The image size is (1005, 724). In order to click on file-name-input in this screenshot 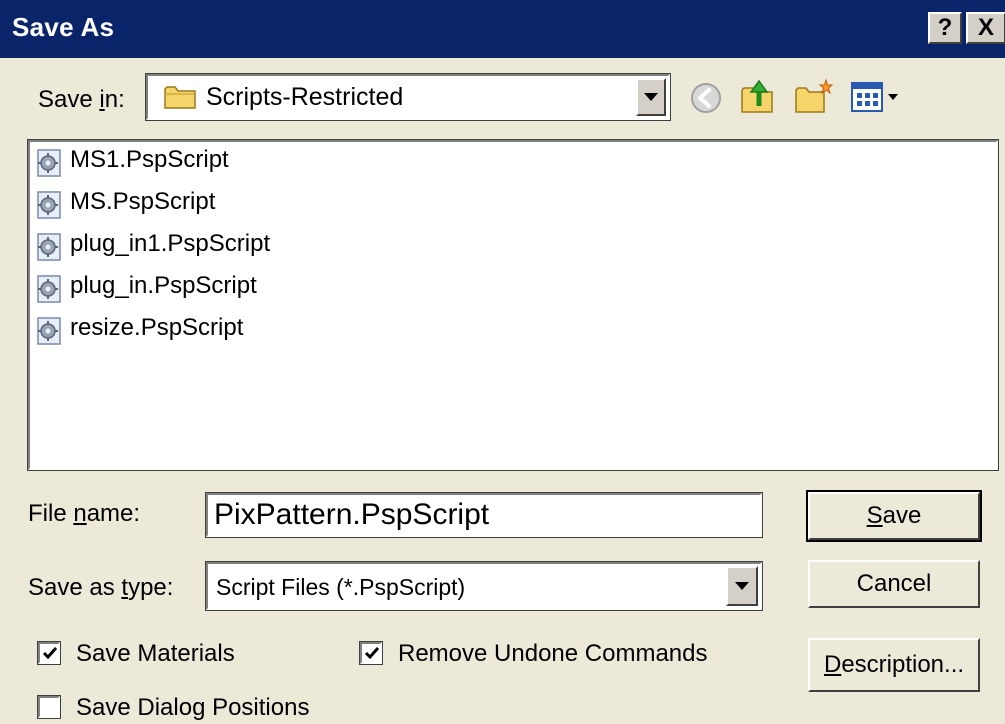, I will do `click(484, 515)`.